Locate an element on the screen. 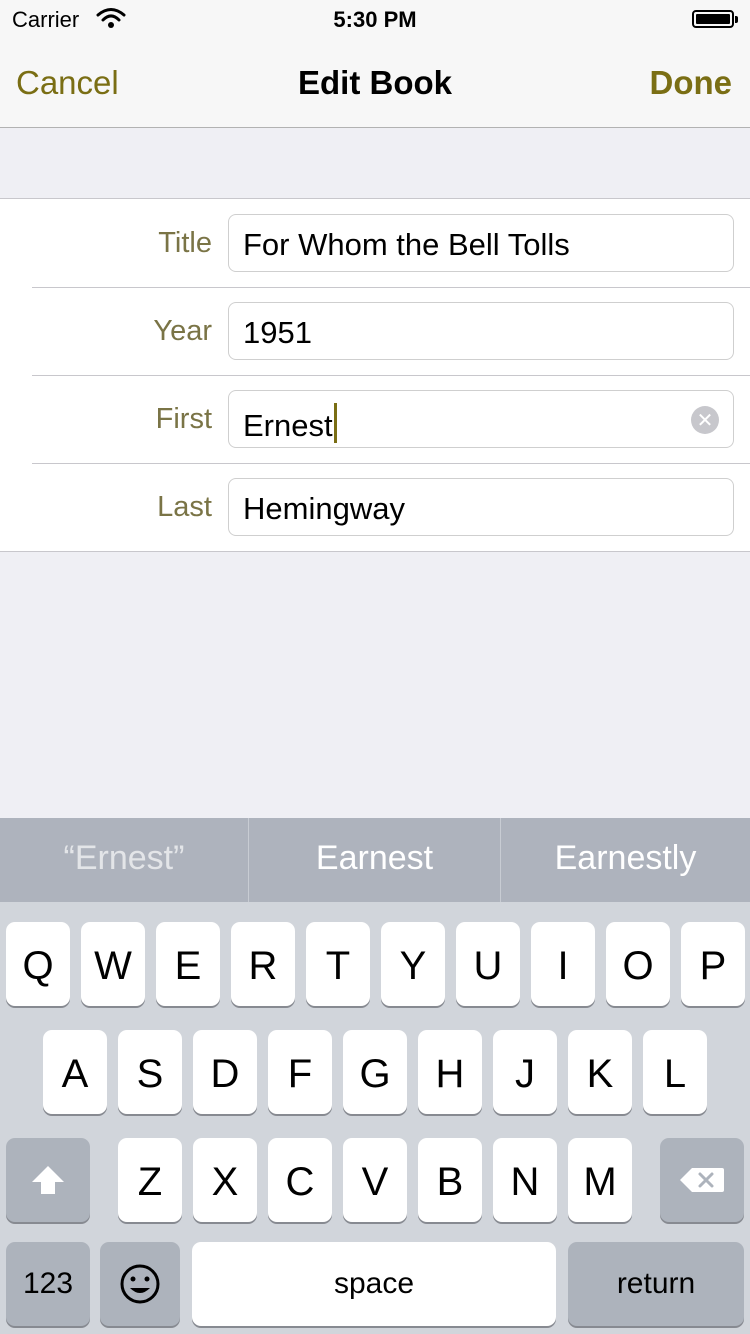  shift-icon is located at coordinates (48, 1180).